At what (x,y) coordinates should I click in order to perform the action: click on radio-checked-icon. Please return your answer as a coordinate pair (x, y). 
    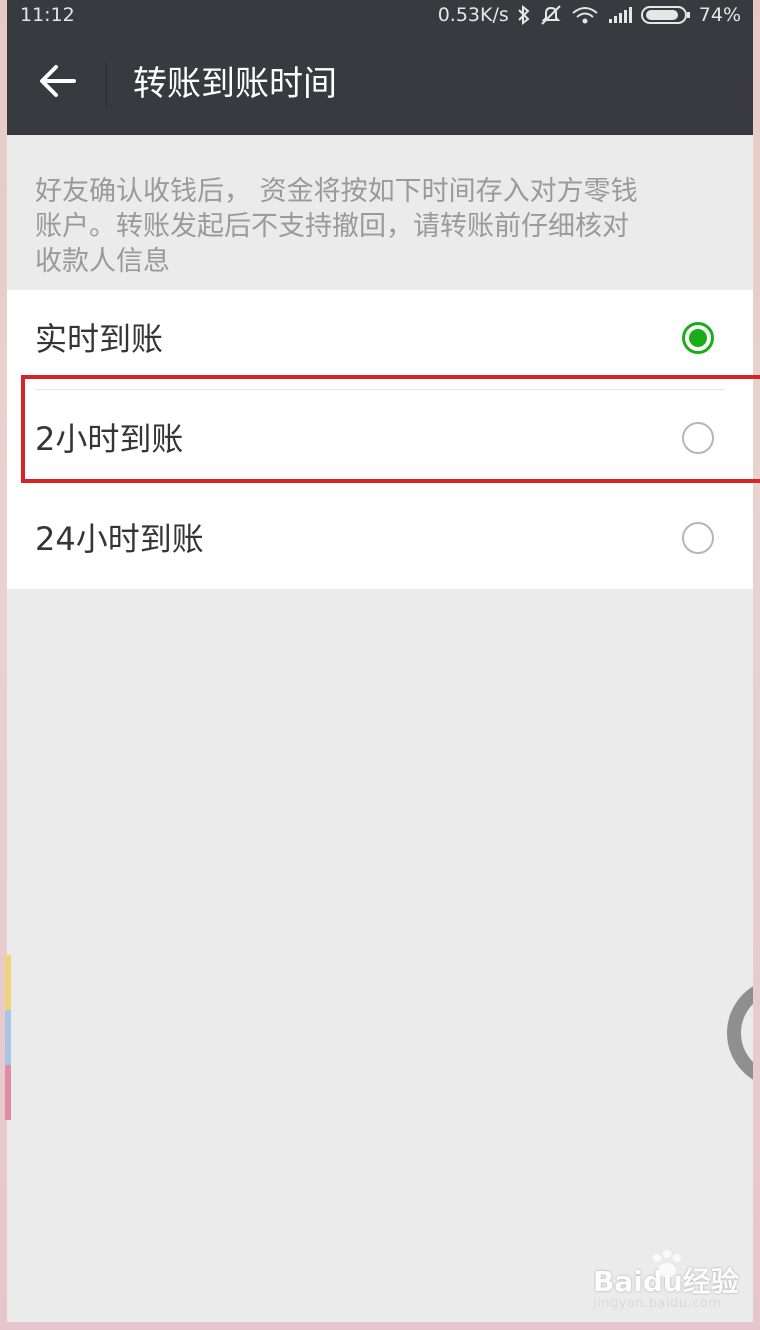
    Looking at the image, I should click on (698, 338).